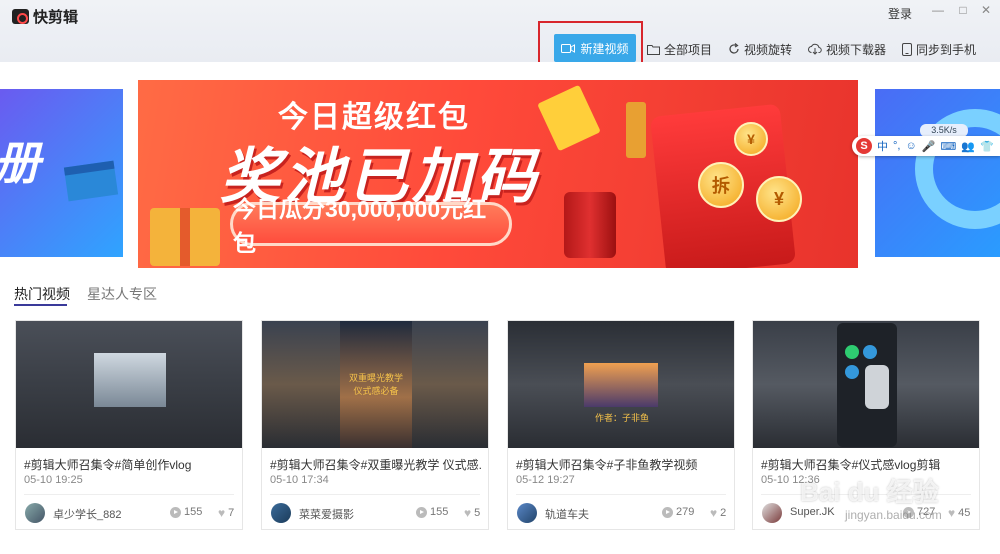 Image resolution: width=1000 pixels, height=554 pixels. What do you see at coordinates (636, 130) in the screenshot?
I see `perfume-icon` at bounding box center [636, 130].